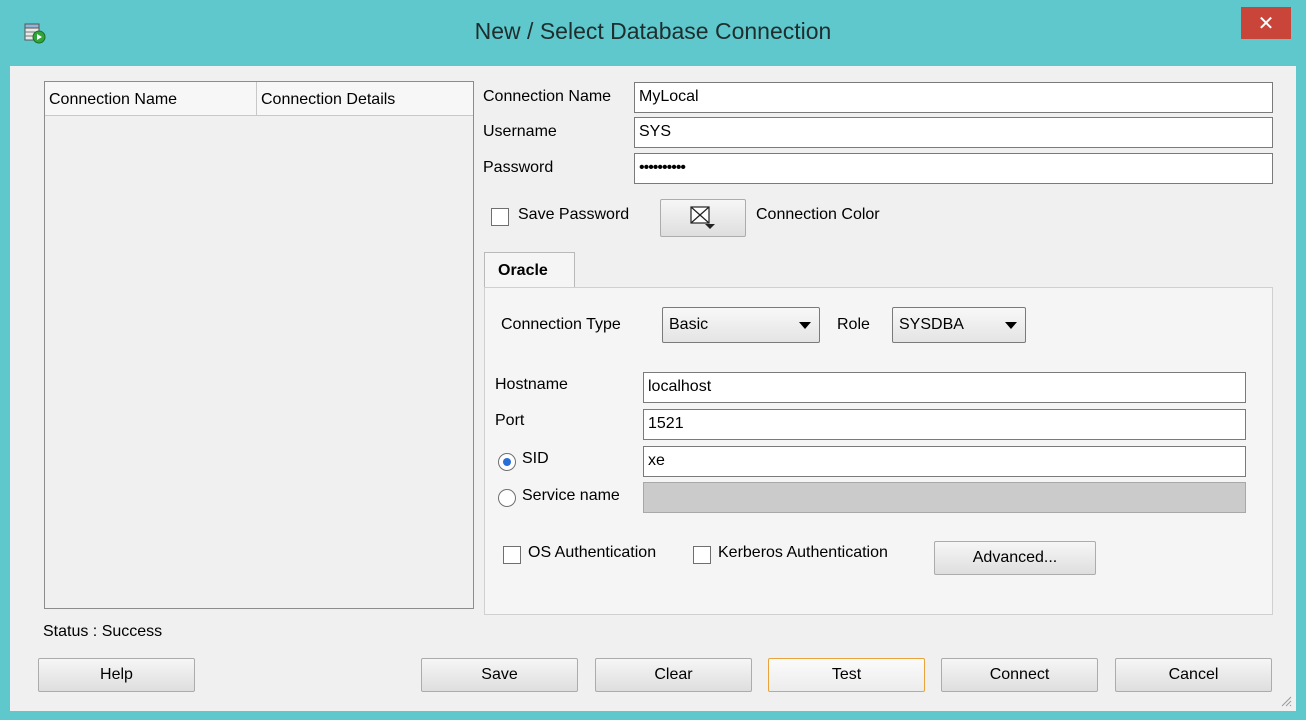 This screenshot has height=720, width=1306. Describe the element at coordinates (853, 324) in the screenshot. I see `role-label: Role` at that location.